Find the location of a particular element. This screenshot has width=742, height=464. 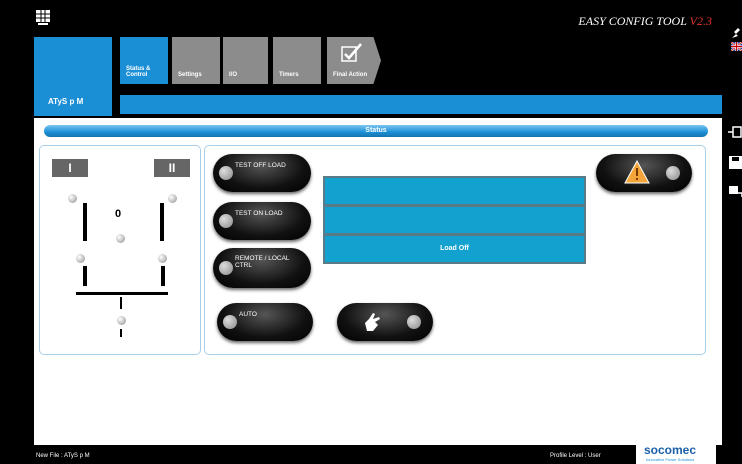

tab-final-action: Final Action is located at coordinates (354, 60).